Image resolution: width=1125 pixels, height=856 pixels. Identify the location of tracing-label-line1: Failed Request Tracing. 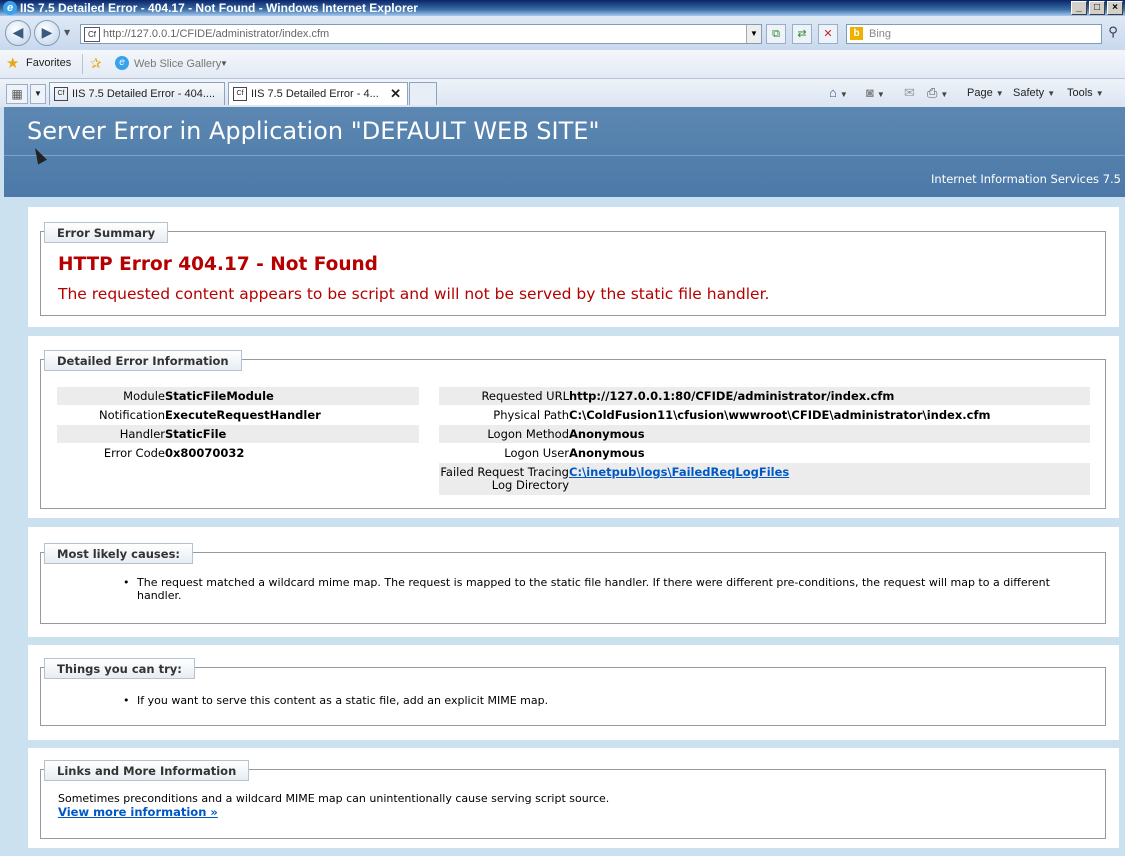
(504, 472).